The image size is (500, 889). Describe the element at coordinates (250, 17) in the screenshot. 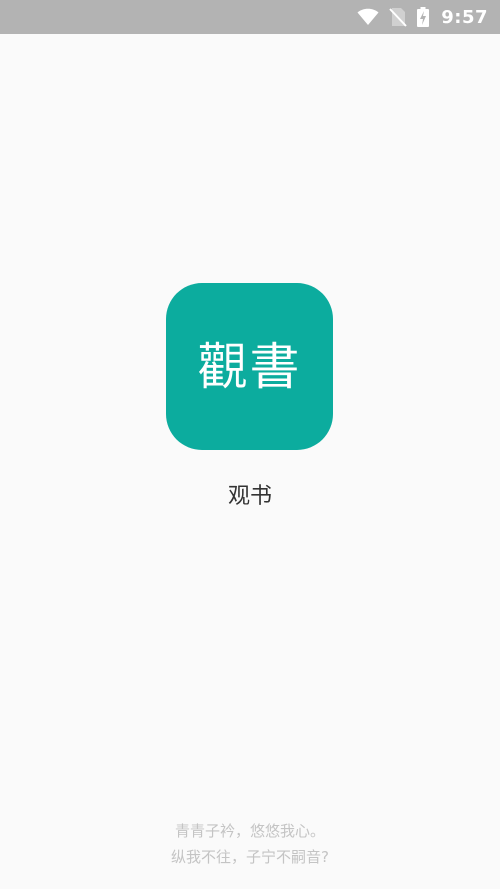

I see `status-bar: 9:57` at that location.